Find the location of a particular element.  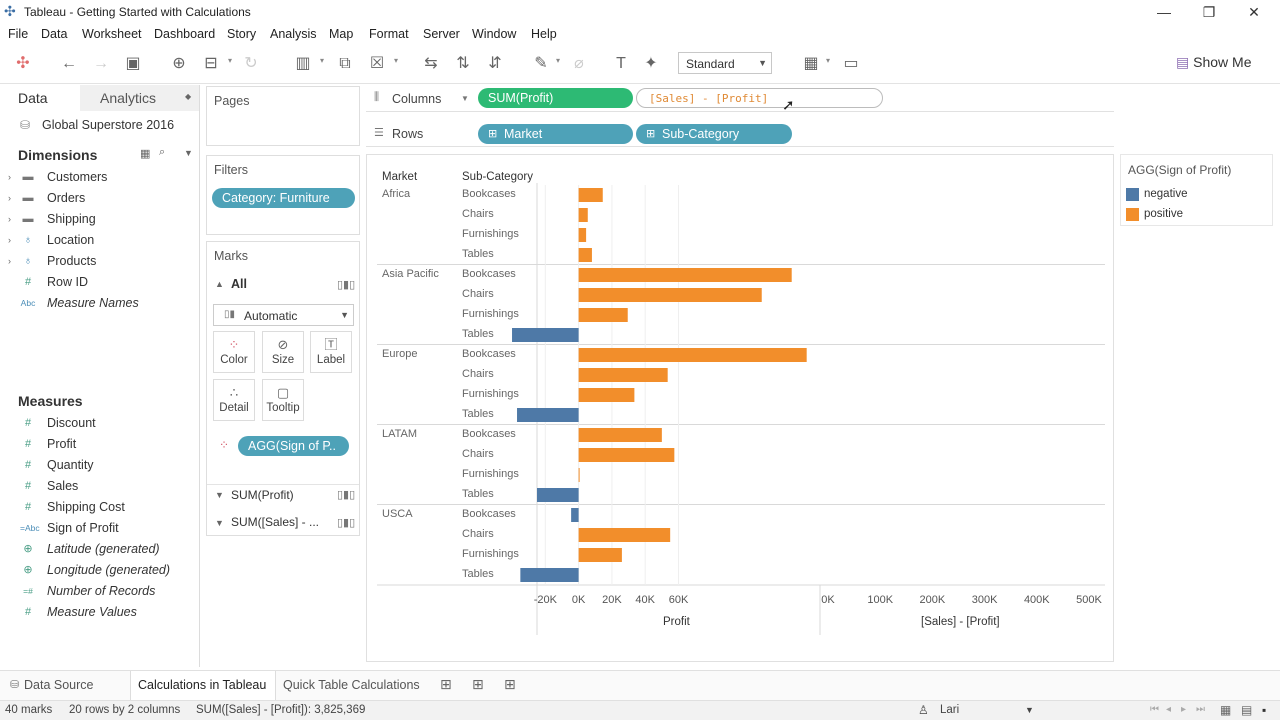

field-row: › ♁ Location is located at coordinates (99, 240).